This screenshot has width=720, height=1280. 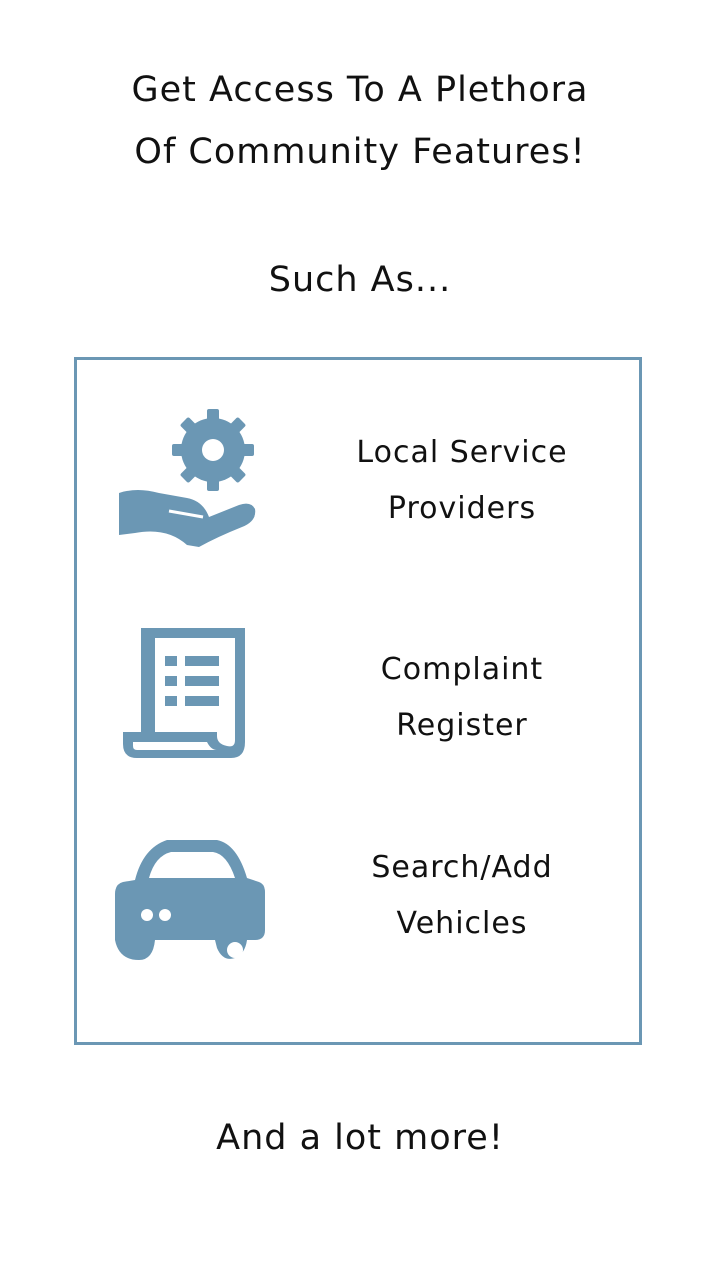 I want to click on feature-label: Search/Add Vehicles, so click(x=462, y=895).